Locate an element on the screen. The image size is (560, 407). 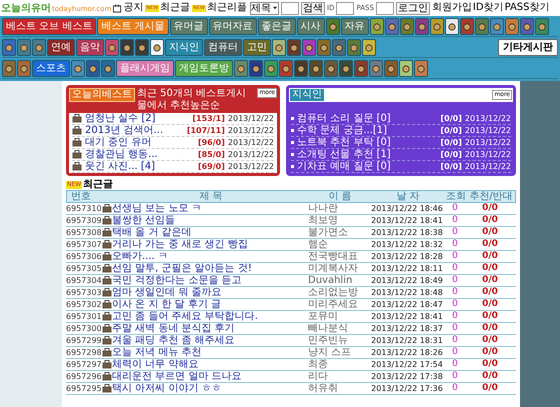
board-tab: 연예 is located at coordinates (61, 47).